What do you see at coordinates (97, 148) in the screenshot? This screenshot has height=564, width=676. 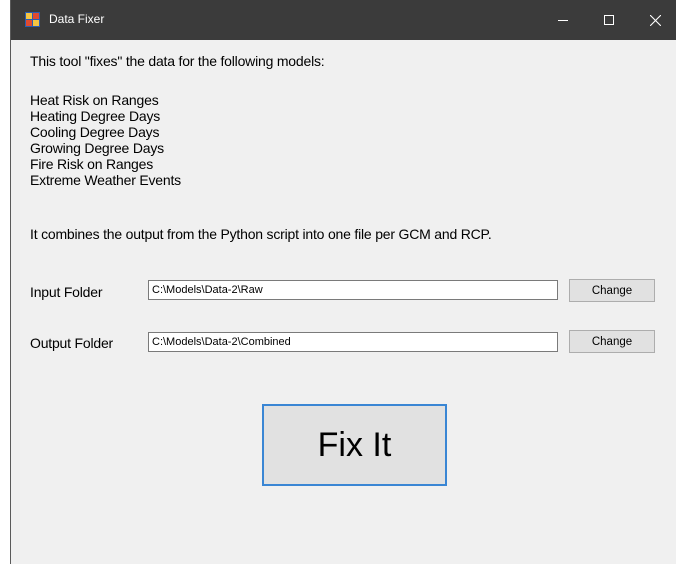 I see `list-item: Growing Degree Days` at bounding box center [97, 148].